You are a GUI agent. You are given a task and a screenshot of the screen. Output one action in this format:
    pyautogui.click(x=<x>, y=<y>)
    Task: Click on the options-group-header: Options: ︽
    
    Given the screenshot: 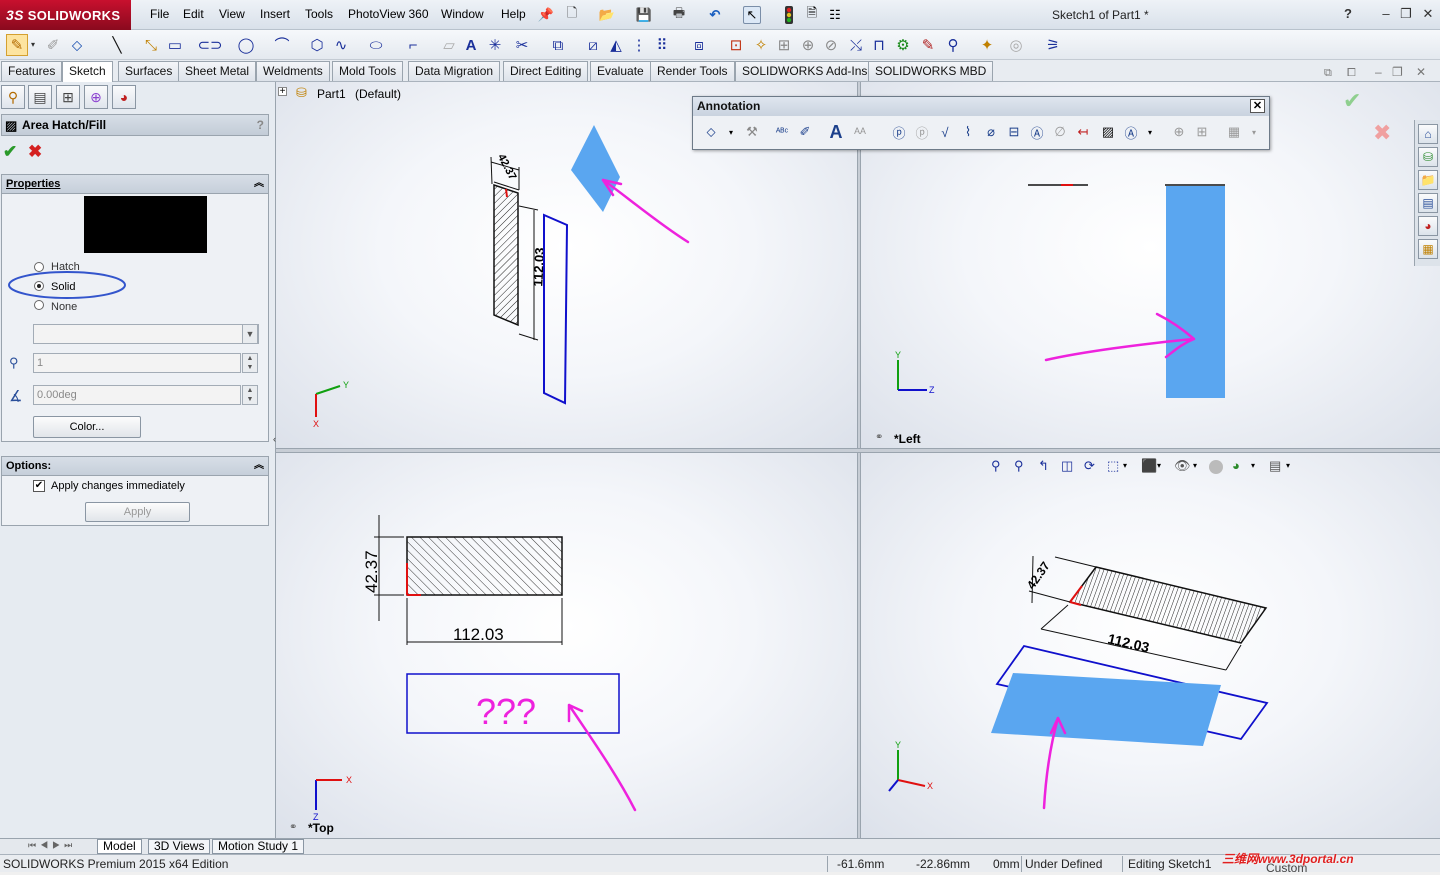 What is the action you would take?
    pyautogui.click(x=135, y=466)
    